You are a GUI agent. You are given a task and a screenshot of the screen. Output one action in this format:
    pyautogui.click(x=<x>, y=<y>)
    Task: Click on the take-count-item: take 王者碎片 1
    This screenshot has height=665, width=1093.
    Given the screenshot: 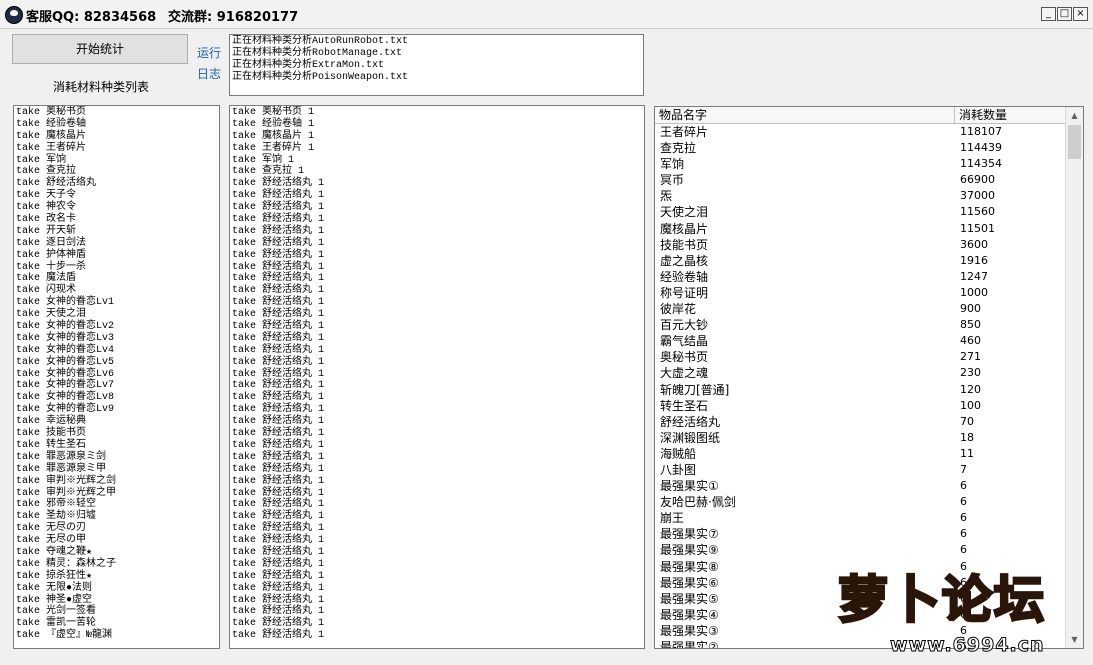 What is the action you would take?
    pyautogui.click(x=437, y=149)
    